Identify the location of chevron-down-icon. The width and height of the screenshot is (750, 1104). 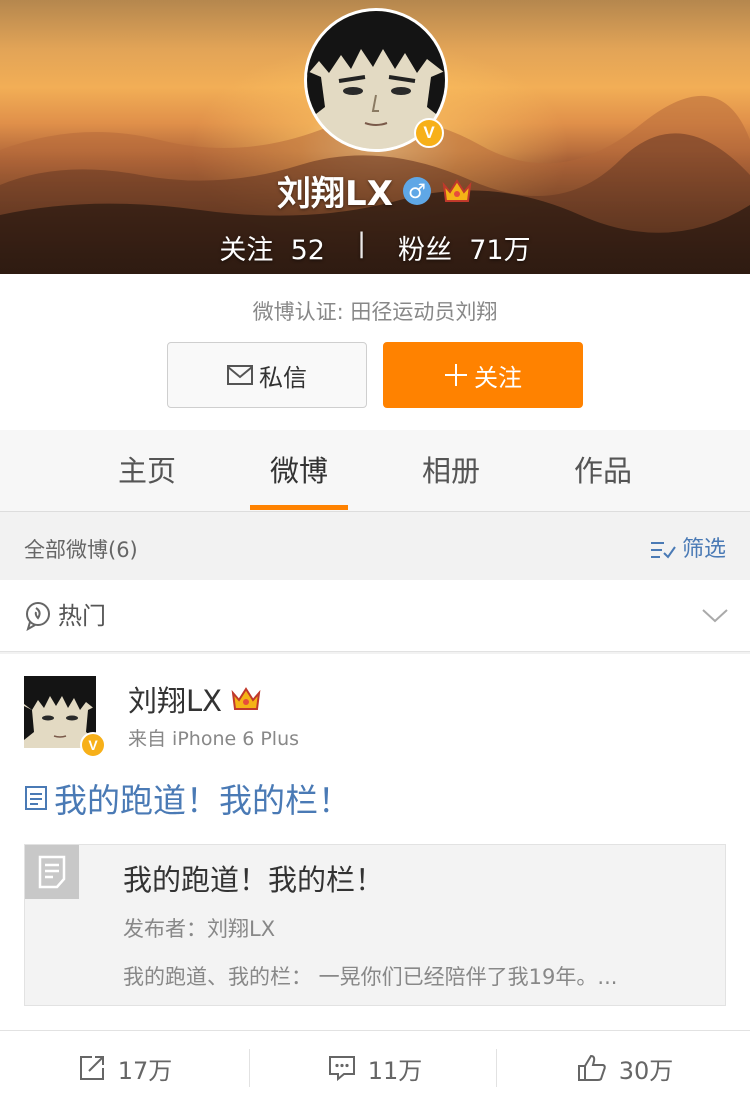
(715, 615).